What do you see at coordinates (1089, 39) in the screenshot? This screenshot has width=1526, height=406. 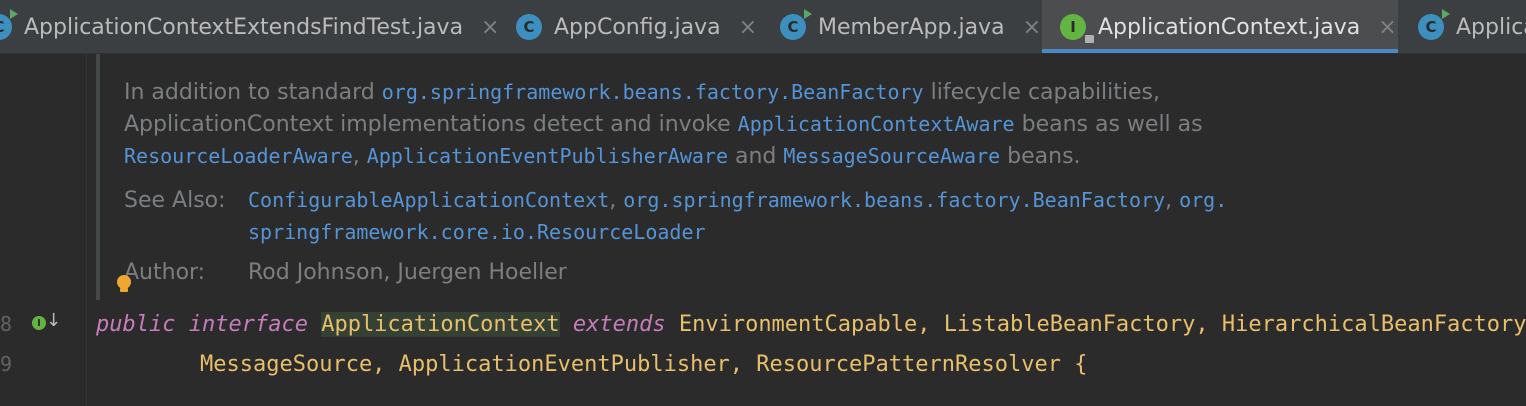 I see `lock-icon` at bounding box center [1089, 39].